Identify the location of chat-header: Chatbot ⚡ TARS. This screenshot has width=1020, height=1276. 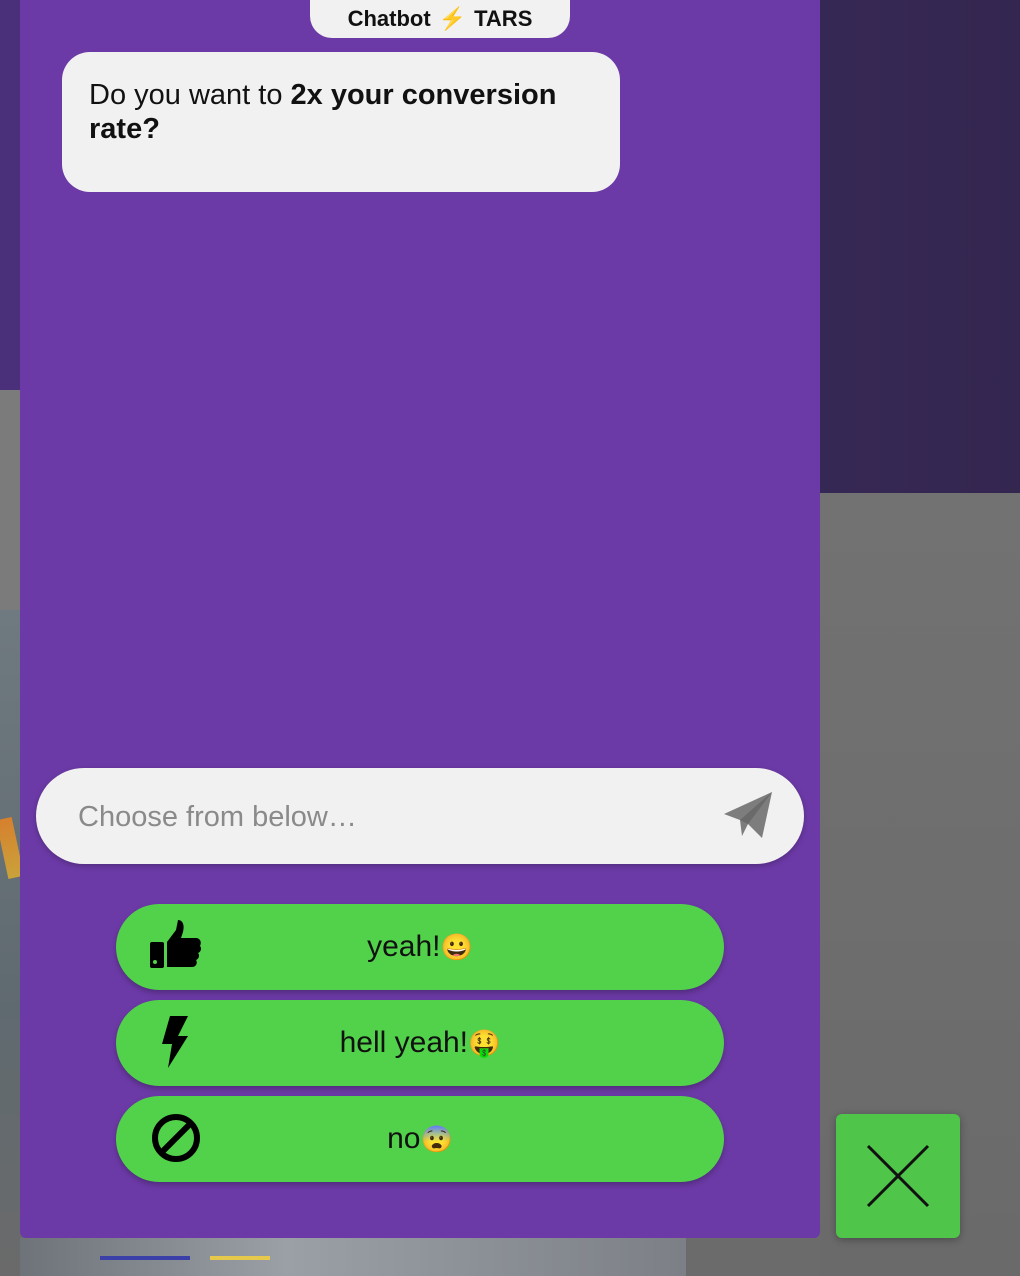
(440, 19).